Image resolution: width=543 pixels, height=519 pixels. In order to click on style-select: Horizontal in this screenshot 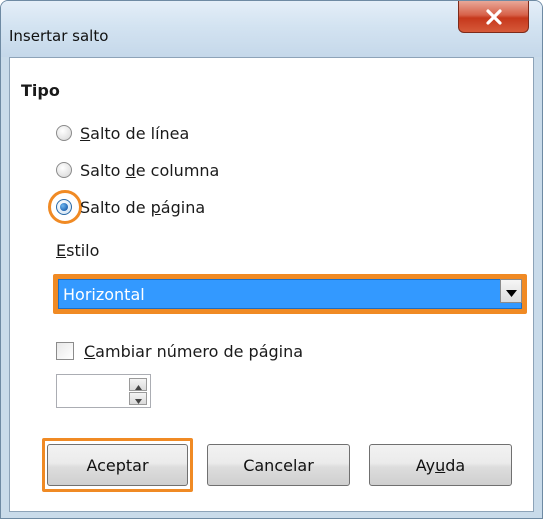, I will do `click(290, 294)`.